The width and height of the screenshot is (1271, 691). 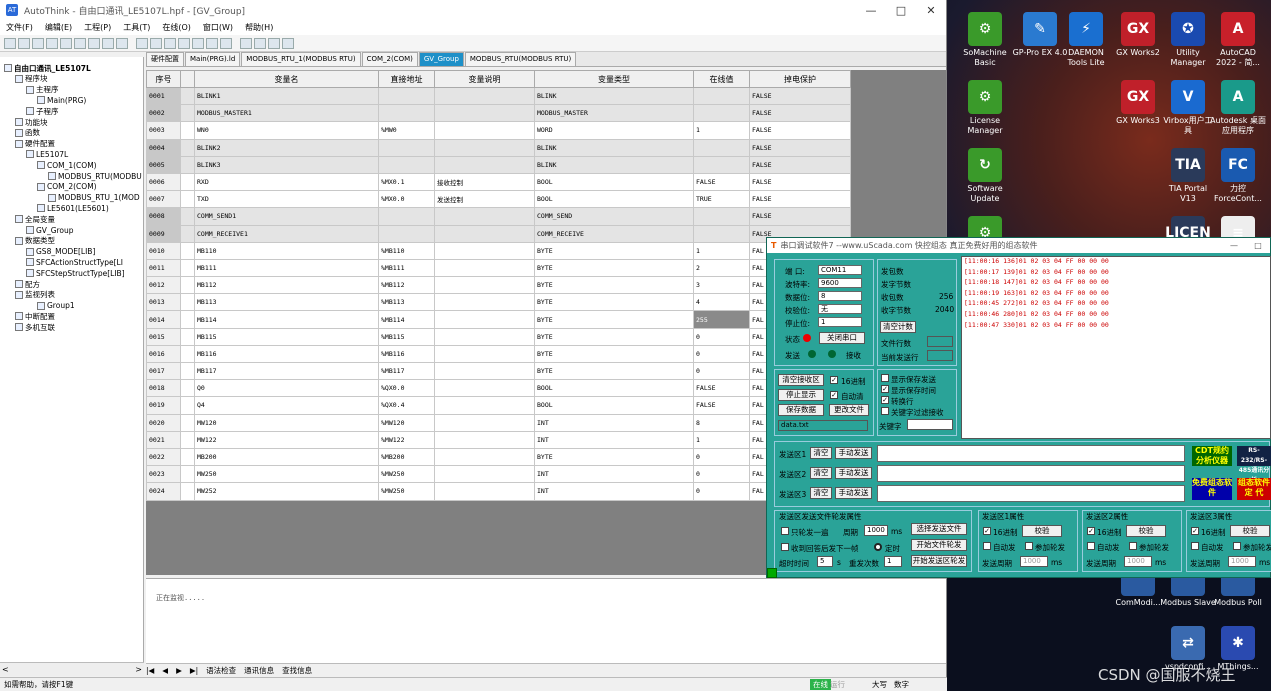 I want to click on serial-minimize-button: —, so click(x=1234, y=245).